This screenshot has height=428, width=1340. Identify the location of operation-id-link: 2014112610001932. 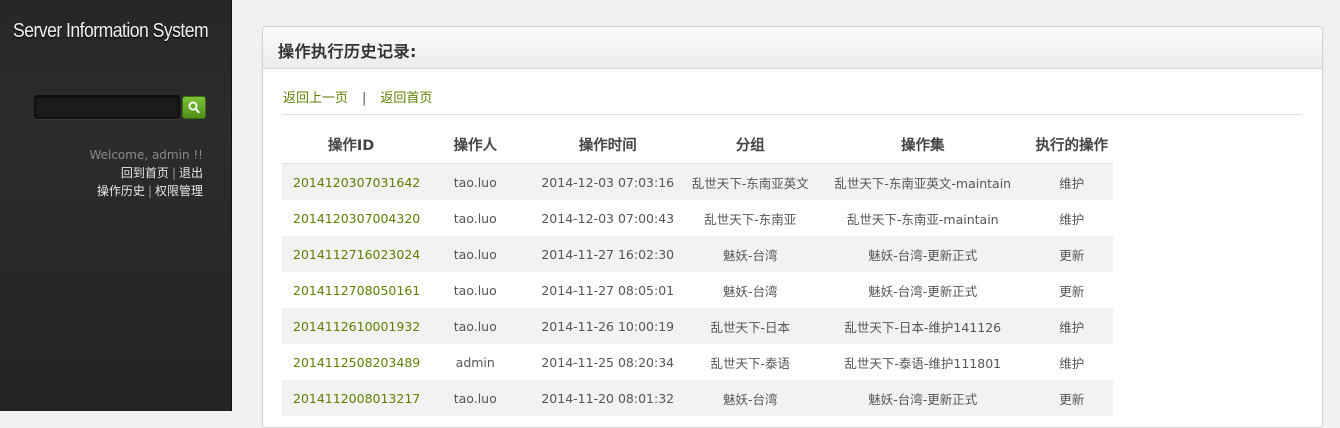
(356, 326).